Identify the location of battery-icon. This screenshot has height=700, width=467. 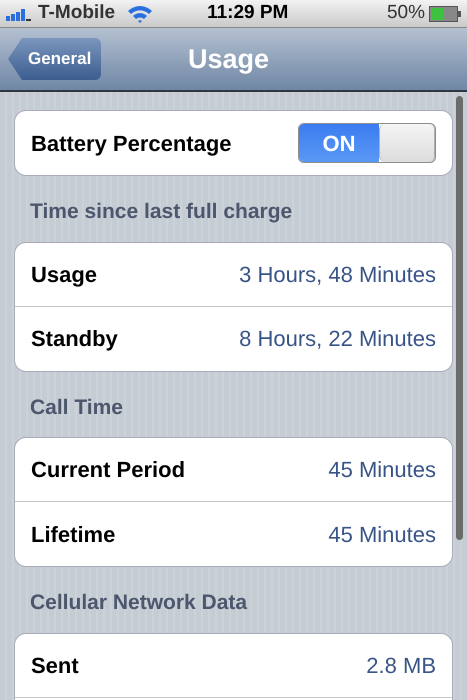
(445, 14).